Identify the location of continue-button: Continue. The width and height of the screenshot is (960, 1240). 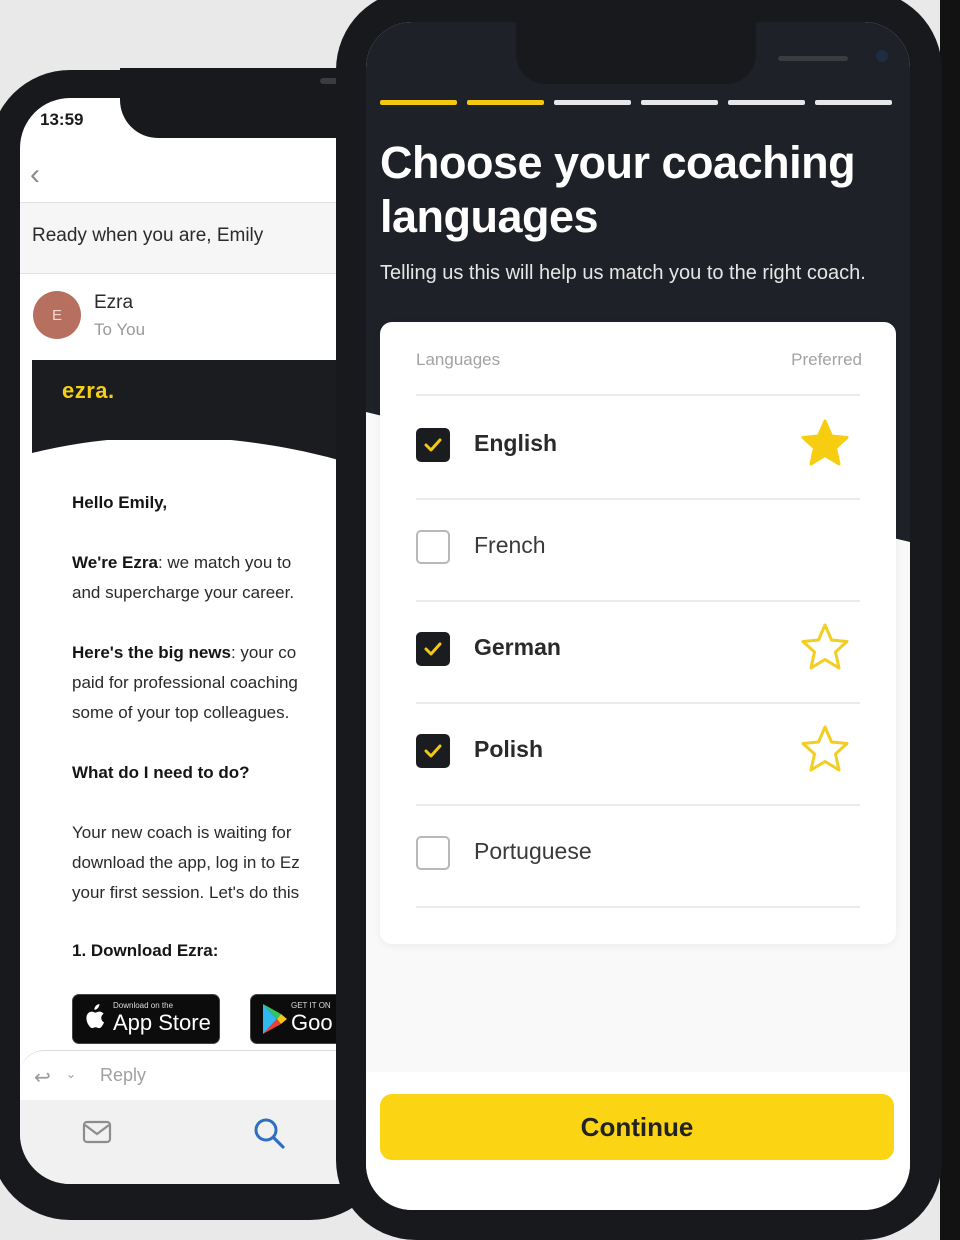
(637, 1127).